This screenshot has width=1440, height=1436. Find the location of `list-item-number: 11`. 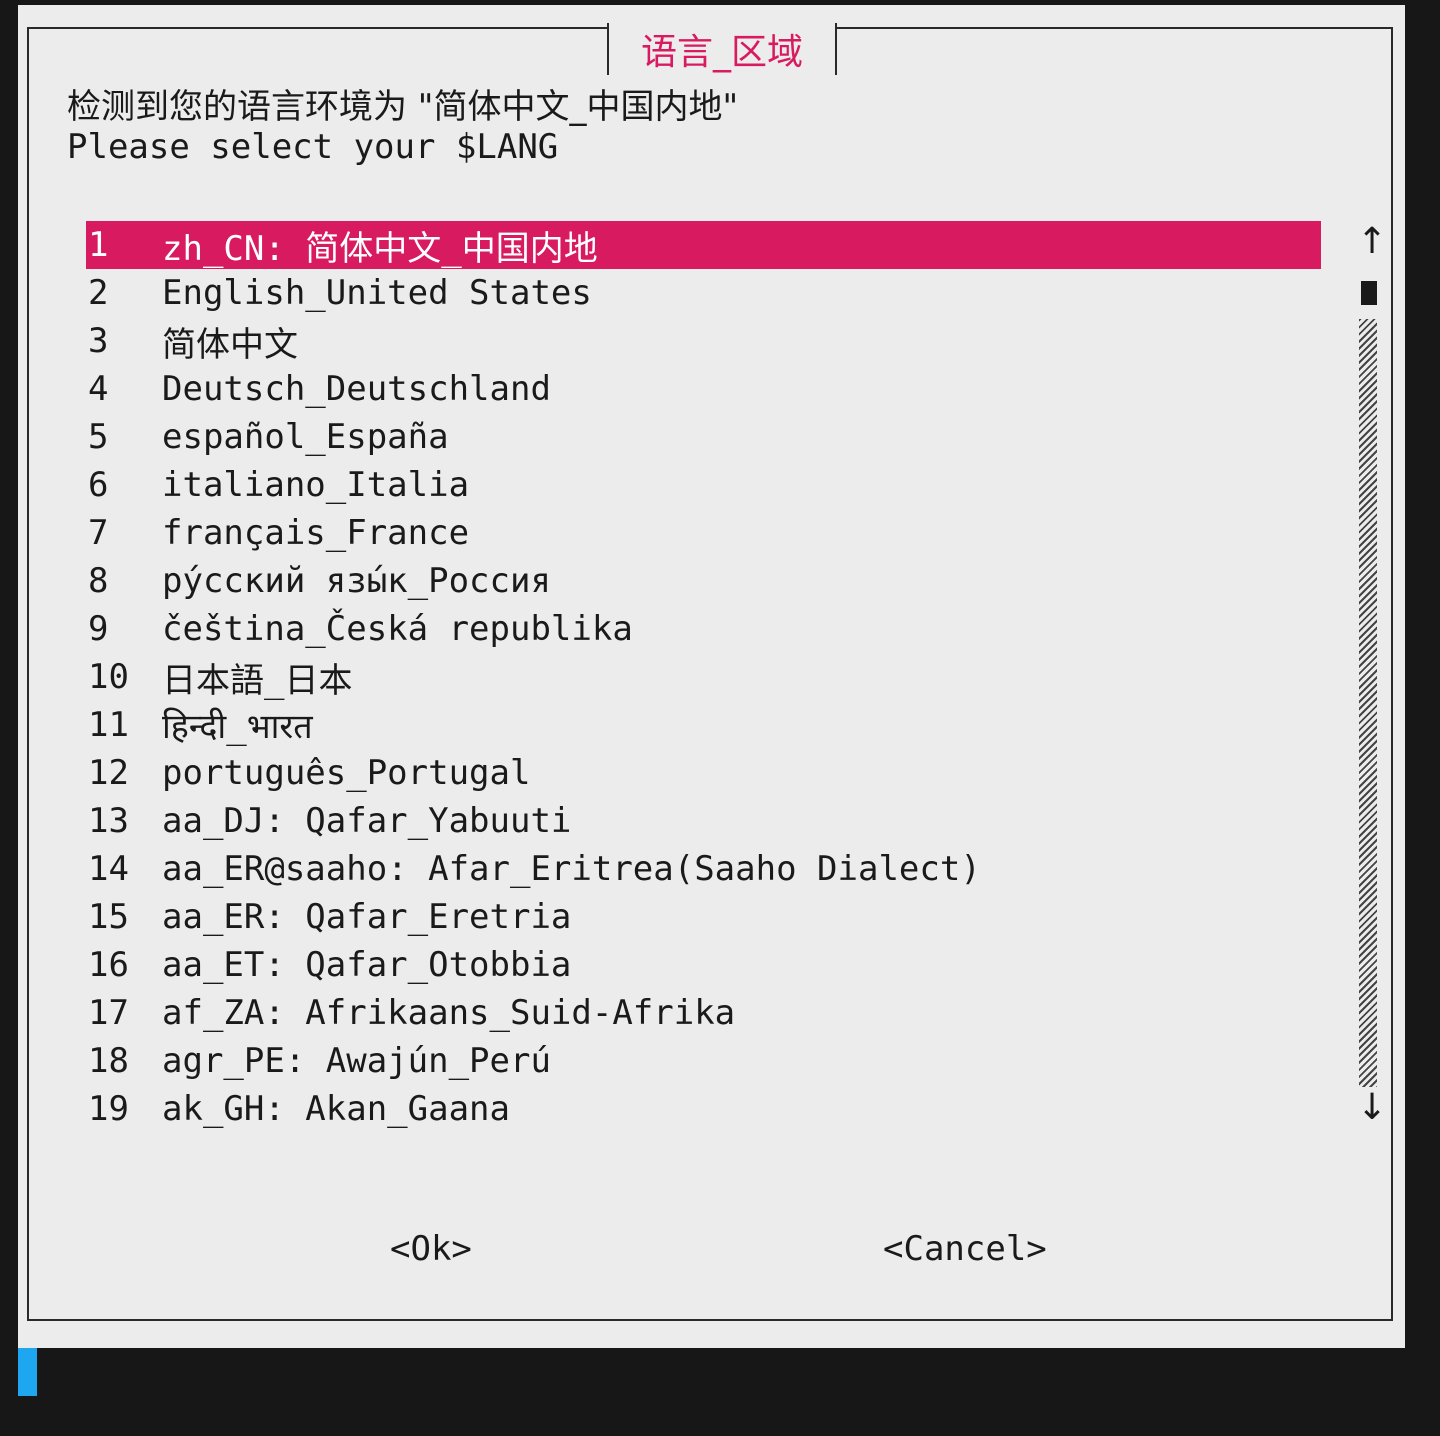

list-item-number: 11 is located at coordinates (108, 725).